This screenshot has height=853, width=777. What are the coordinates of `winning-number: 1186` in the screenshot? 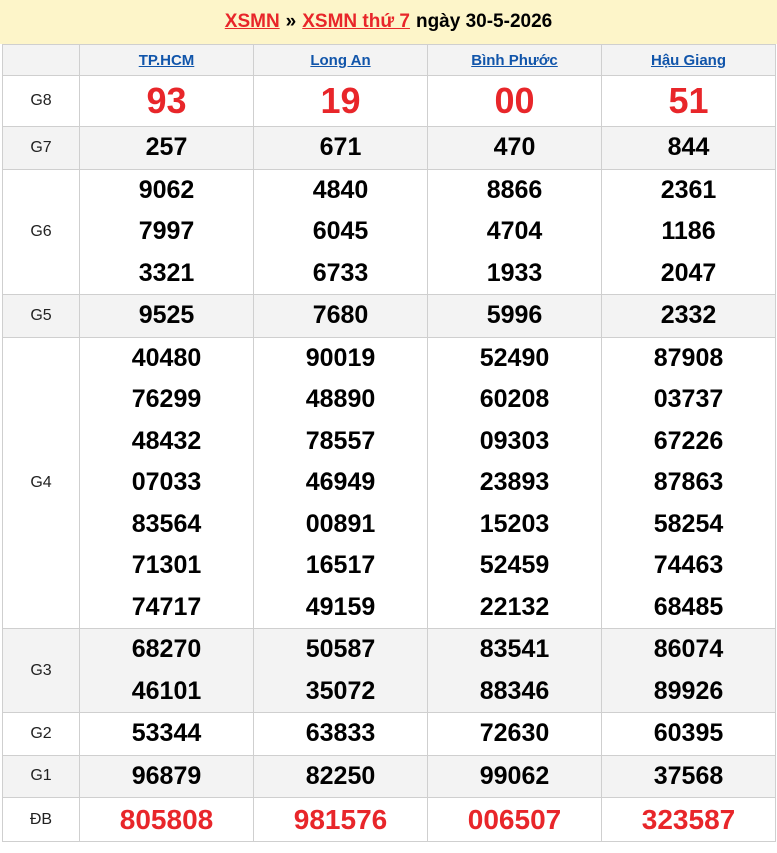 It's located at (688, 231).